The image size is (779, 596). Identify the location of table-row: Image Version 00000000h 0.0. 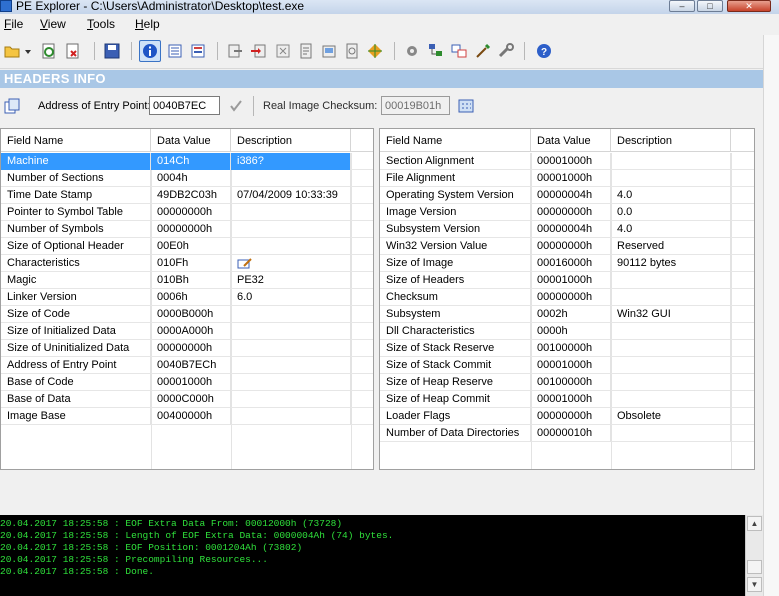
(567, 212).